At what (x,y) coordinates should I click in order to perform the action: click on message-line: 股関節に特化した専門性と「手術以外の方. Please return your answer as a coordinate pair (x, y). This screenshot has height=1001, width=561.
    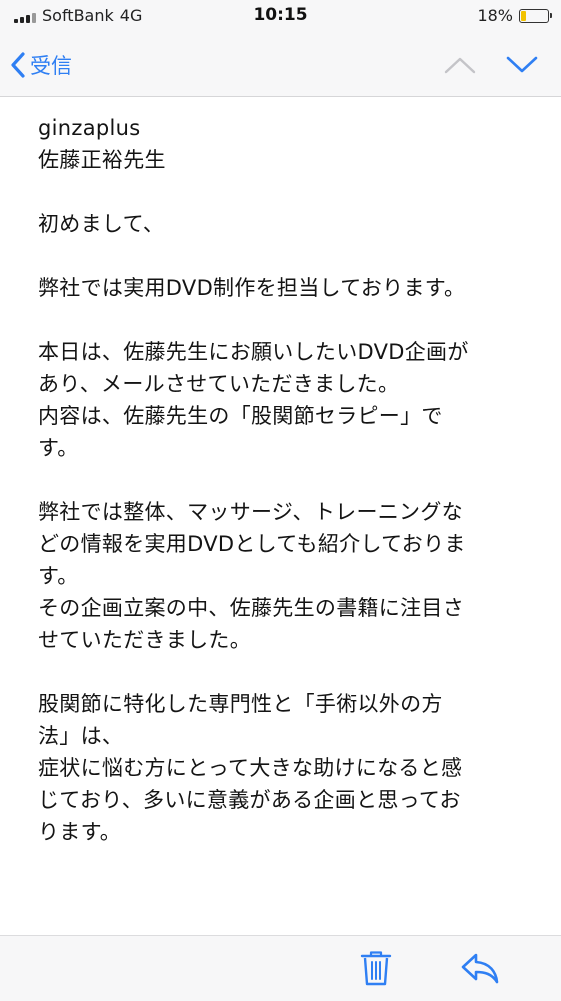
    Looking at the image, I should click on (240, 704).